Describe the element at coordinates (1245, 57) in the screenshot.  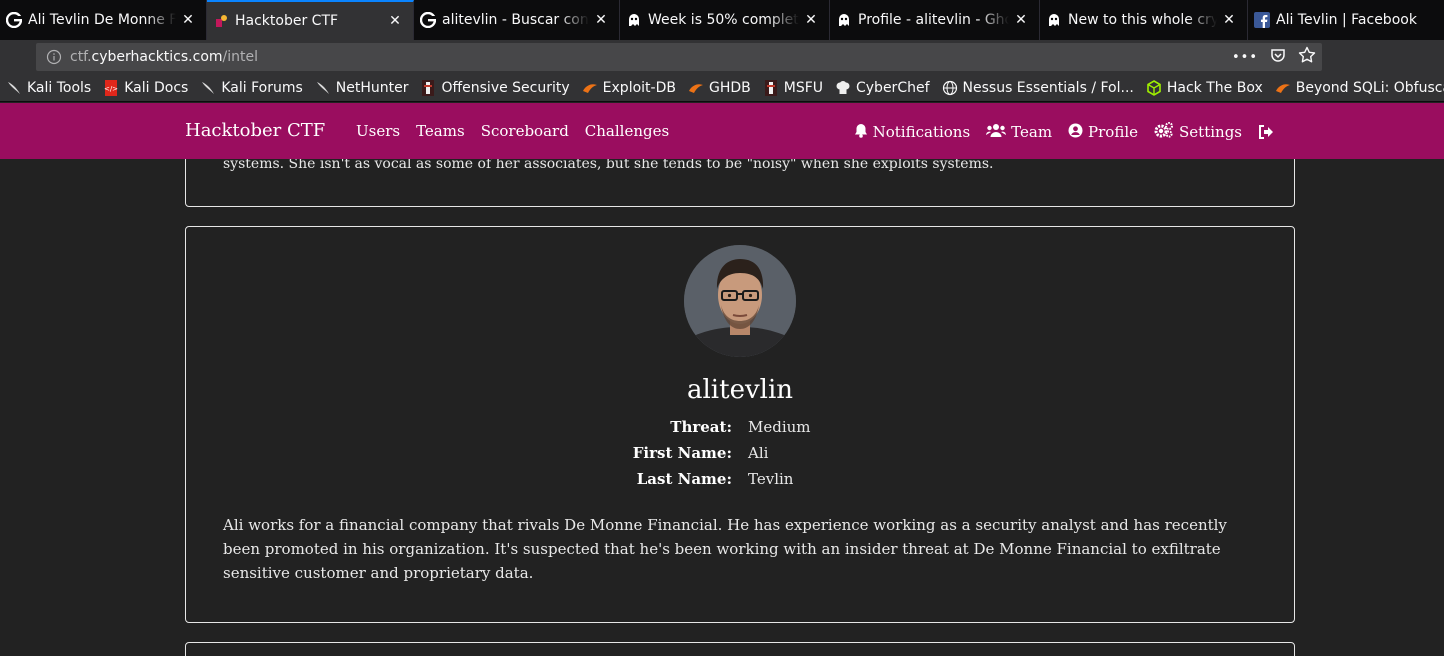
I see `page-actions-menu: •••` at that location.